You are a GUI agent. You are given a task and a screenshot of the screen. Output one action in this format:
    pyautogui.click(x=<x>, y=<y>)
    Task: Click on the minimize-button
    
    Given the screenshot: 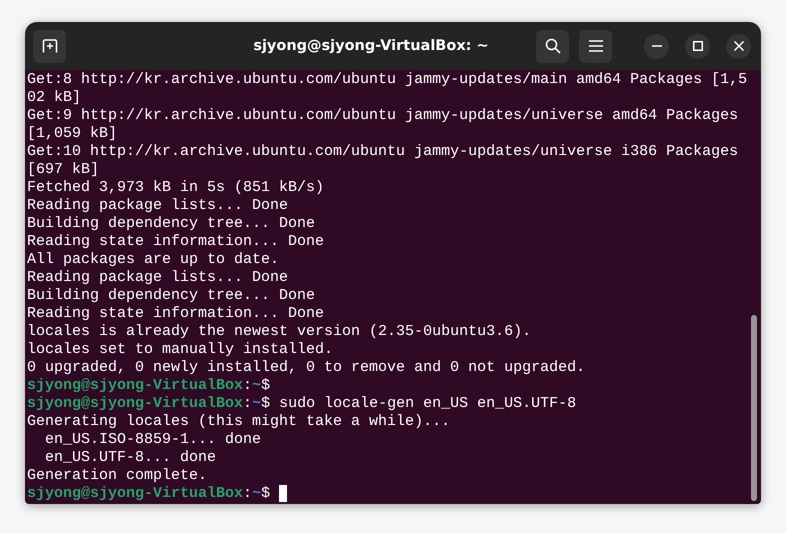 What is the action you would take?
    pyautogui.click(x=656, y=46)
    